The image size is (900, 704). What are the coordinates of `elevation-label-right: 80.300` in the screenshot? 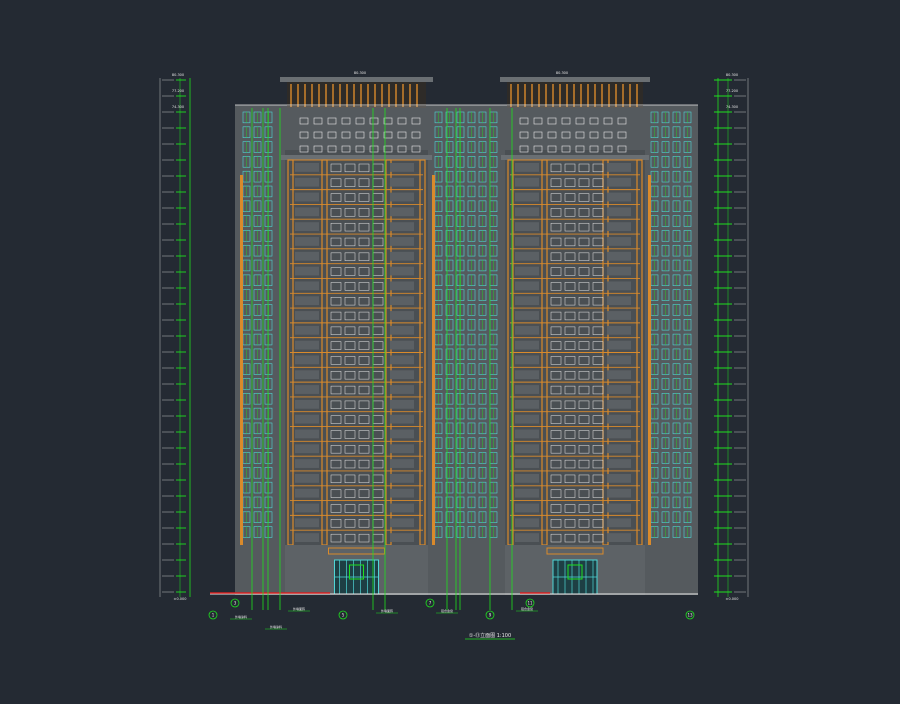 It's located at (732, 75).